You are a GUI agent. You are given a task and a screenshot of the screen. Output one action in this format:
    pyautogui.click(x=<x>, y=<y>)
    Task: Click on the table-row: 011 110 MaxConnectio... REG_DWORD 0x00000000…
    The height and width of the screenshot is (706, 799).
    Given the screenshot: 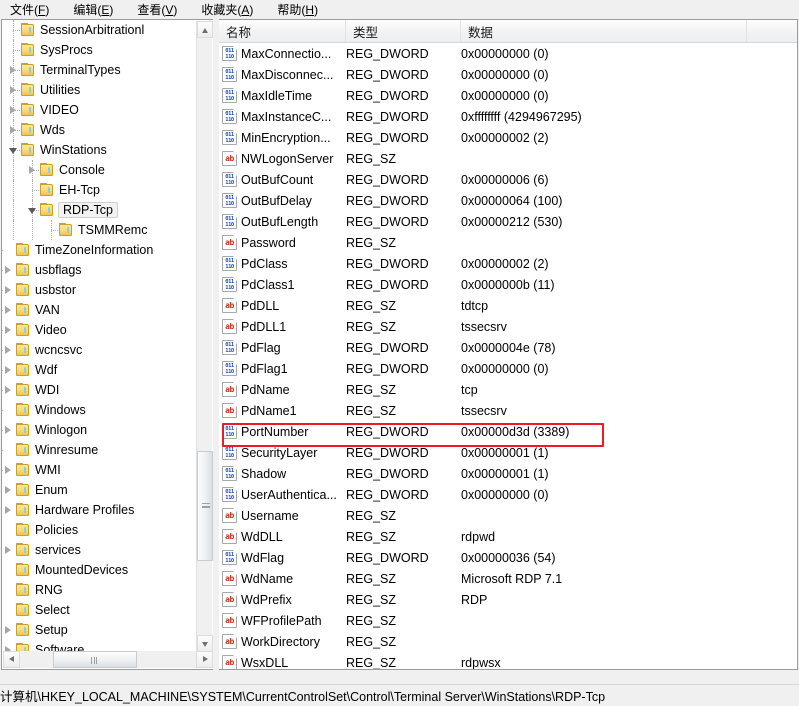 What is the action you would take?
    pyautogui.click(x=508, y=53)
    